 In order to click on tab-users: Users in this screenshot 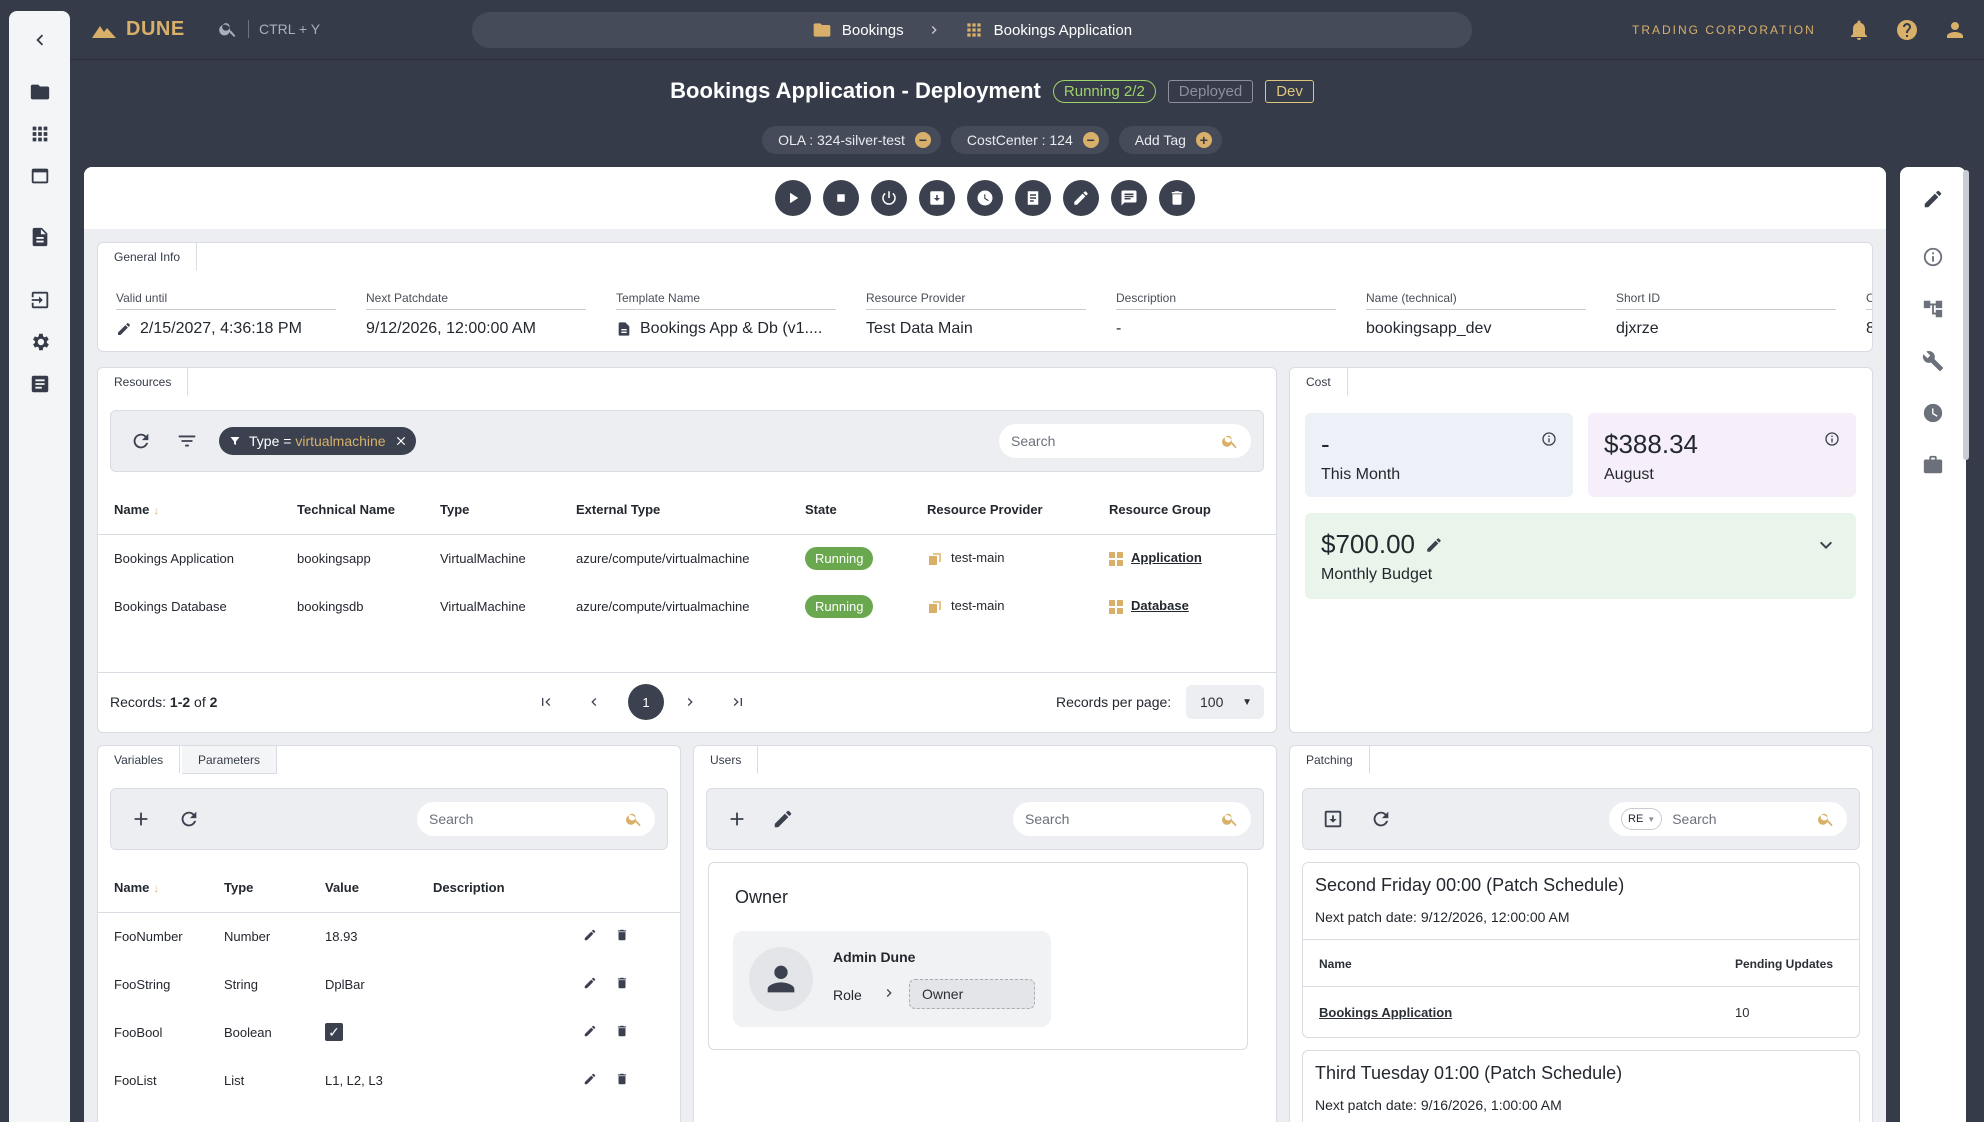, I will do `click(726, 760)`.